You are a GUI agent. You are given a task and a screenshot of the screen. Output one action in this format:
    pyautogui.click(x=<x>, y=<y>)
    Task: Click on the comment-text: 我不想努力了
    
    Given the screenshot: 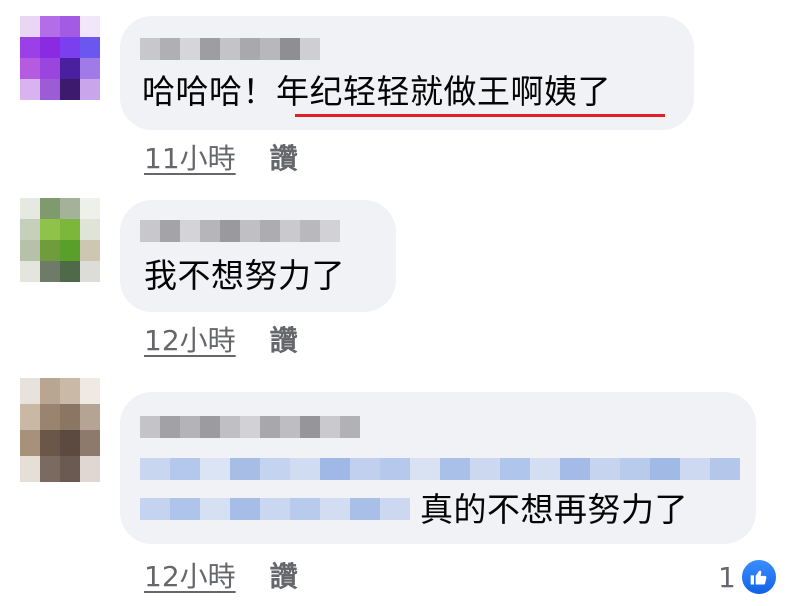 What is the action you would take?
    pyautogui.click(x=244, y=275)
    